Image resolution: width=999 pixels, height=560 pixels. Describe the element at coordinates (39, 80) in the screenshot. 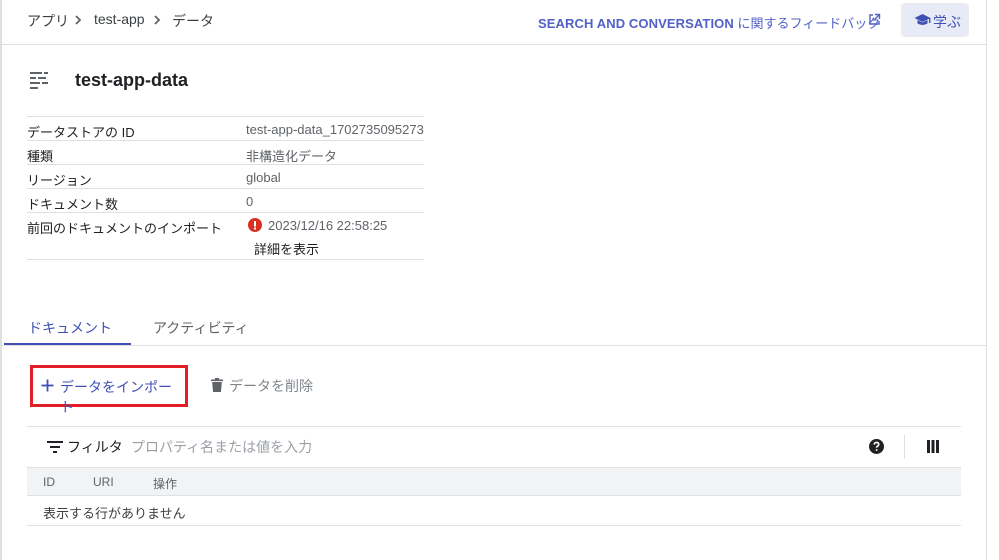

I see `datastore-icon` at that location.